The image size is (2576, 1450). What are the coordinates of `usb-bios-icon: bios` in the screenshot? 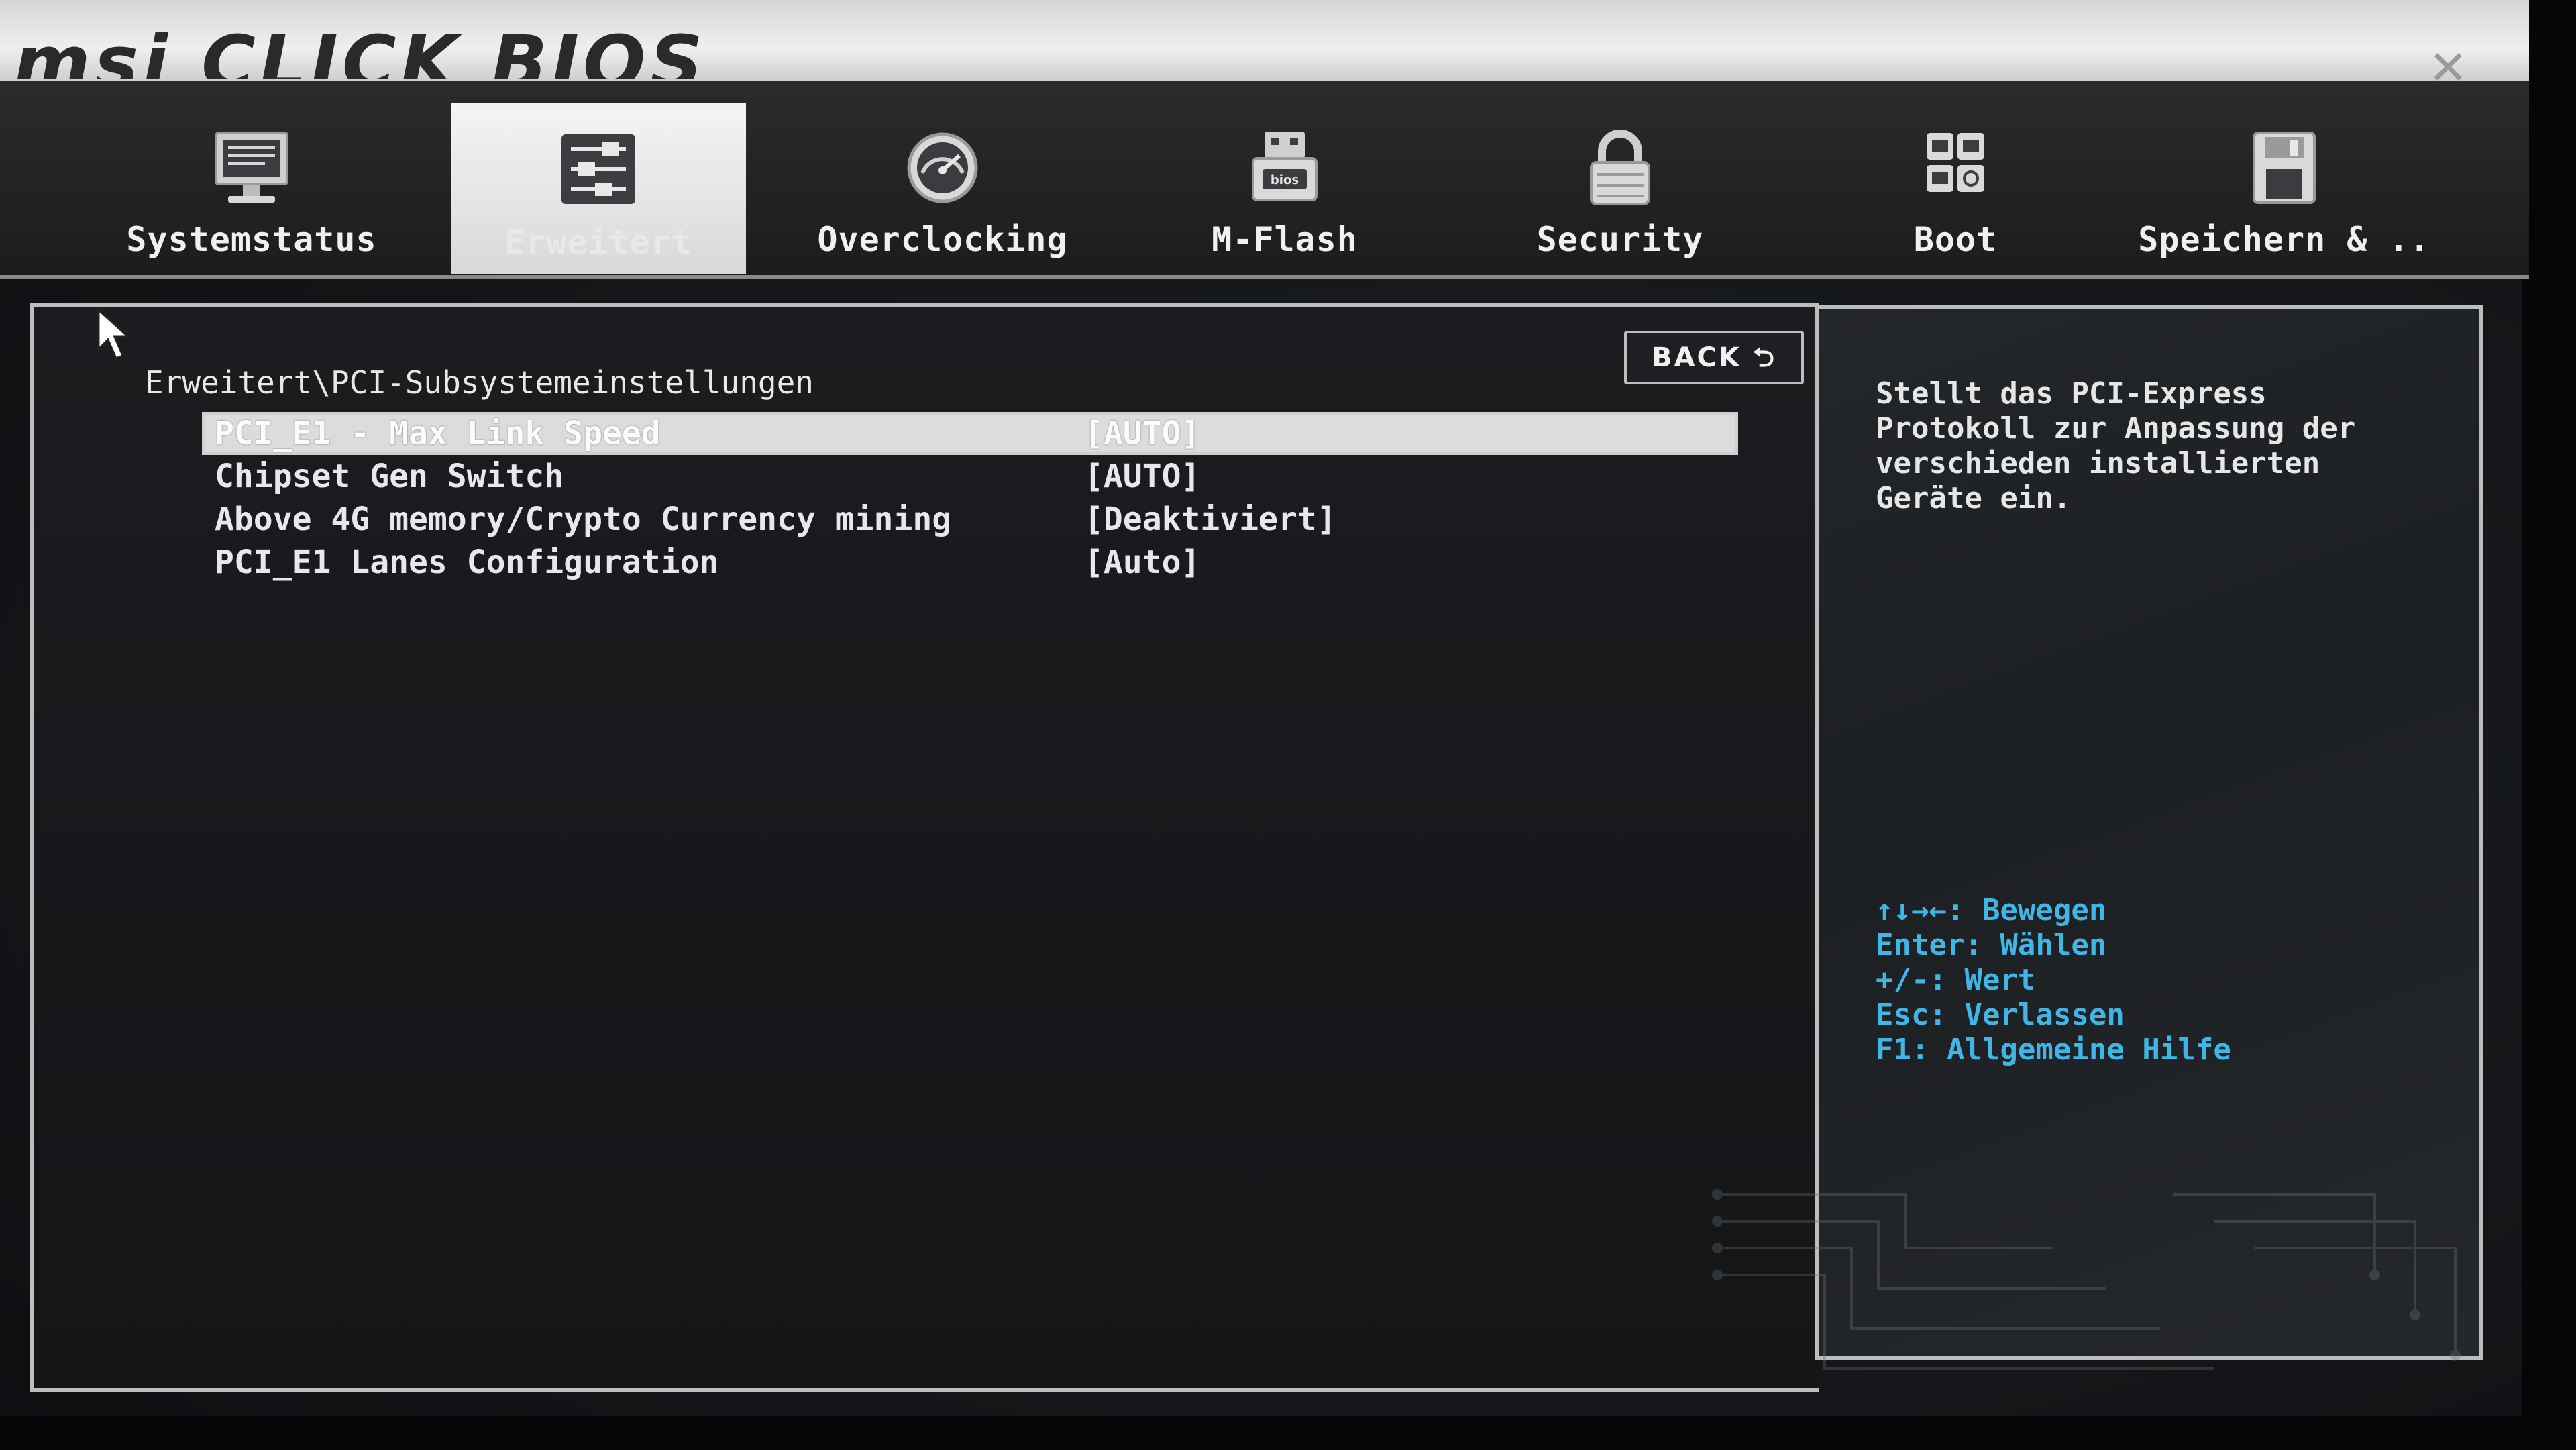 It's located at (1285, 166).